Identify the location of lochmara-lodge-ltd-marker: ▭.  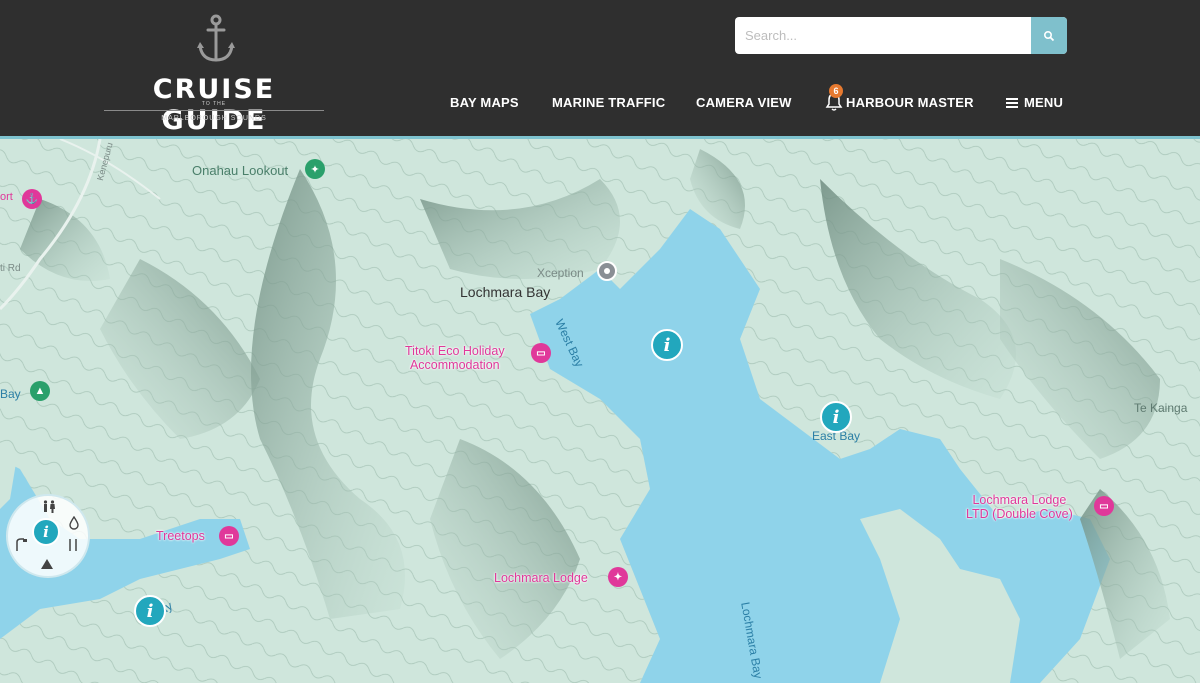
(1104, 506).